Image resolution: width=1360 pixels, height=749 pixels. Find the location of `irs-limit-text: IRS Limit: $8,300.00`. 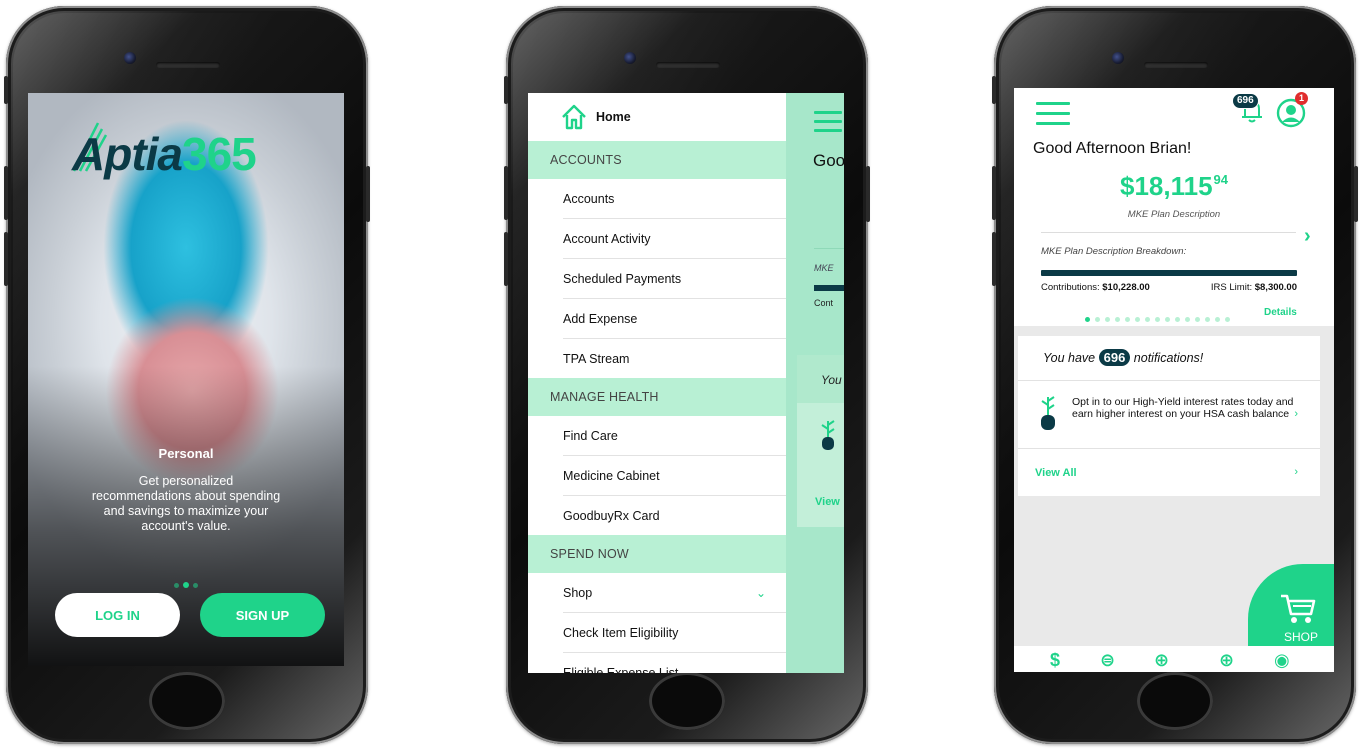

irs-limit-text: IRS Limit: $8,300.00 is located at coordinates (1253, 287).